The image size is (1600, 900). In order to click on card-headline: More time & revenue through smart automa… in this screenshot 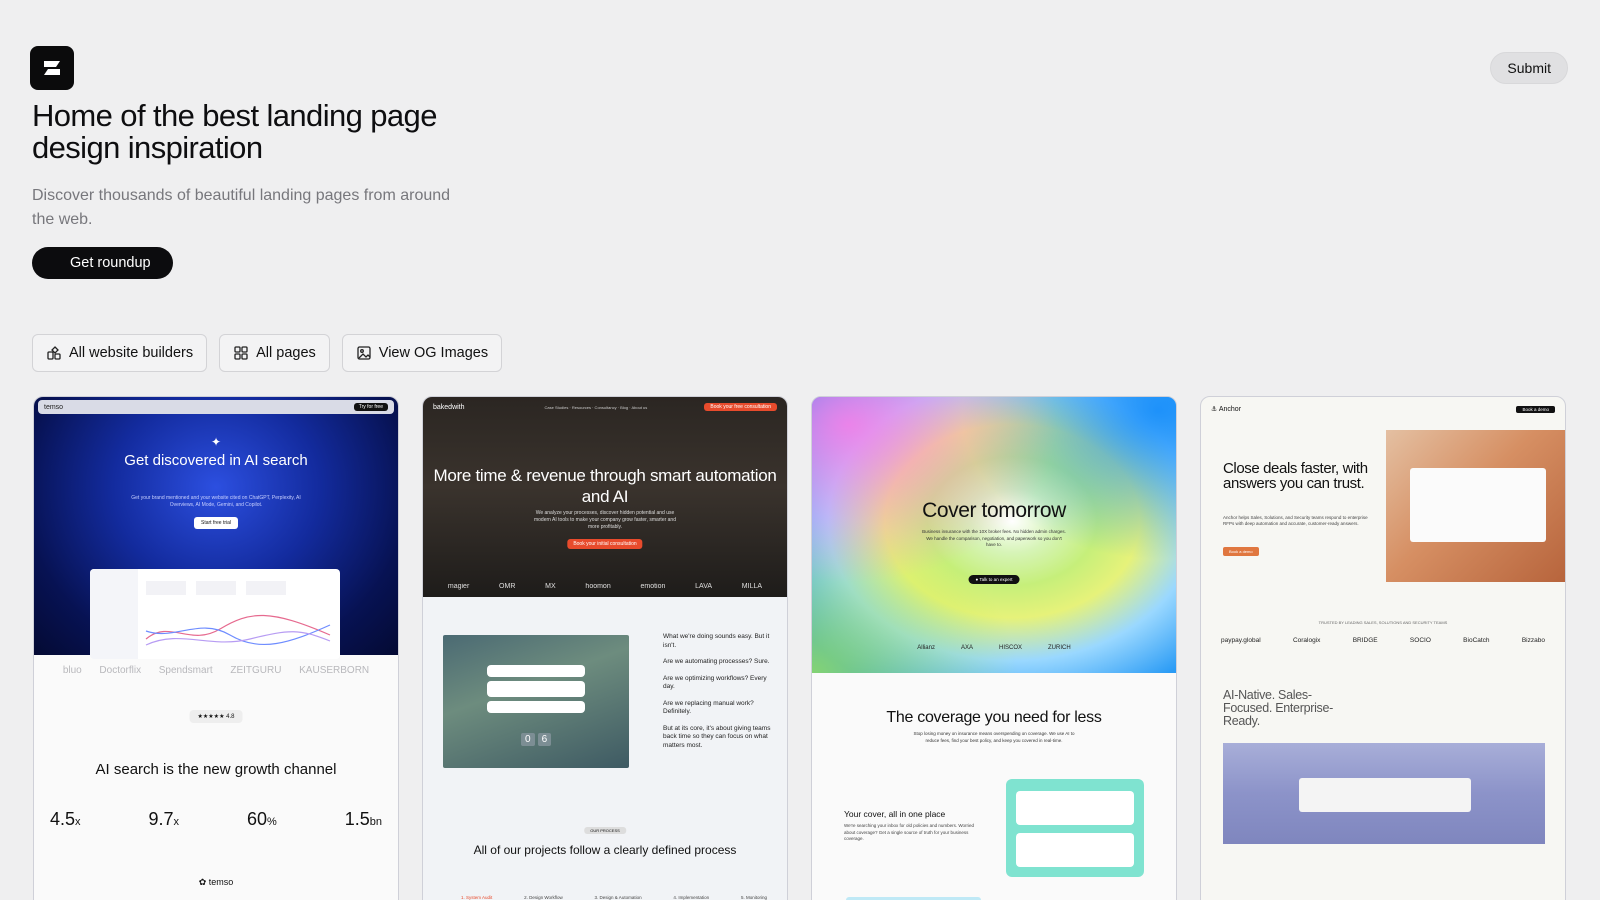, I will do `click(605, 486)`.